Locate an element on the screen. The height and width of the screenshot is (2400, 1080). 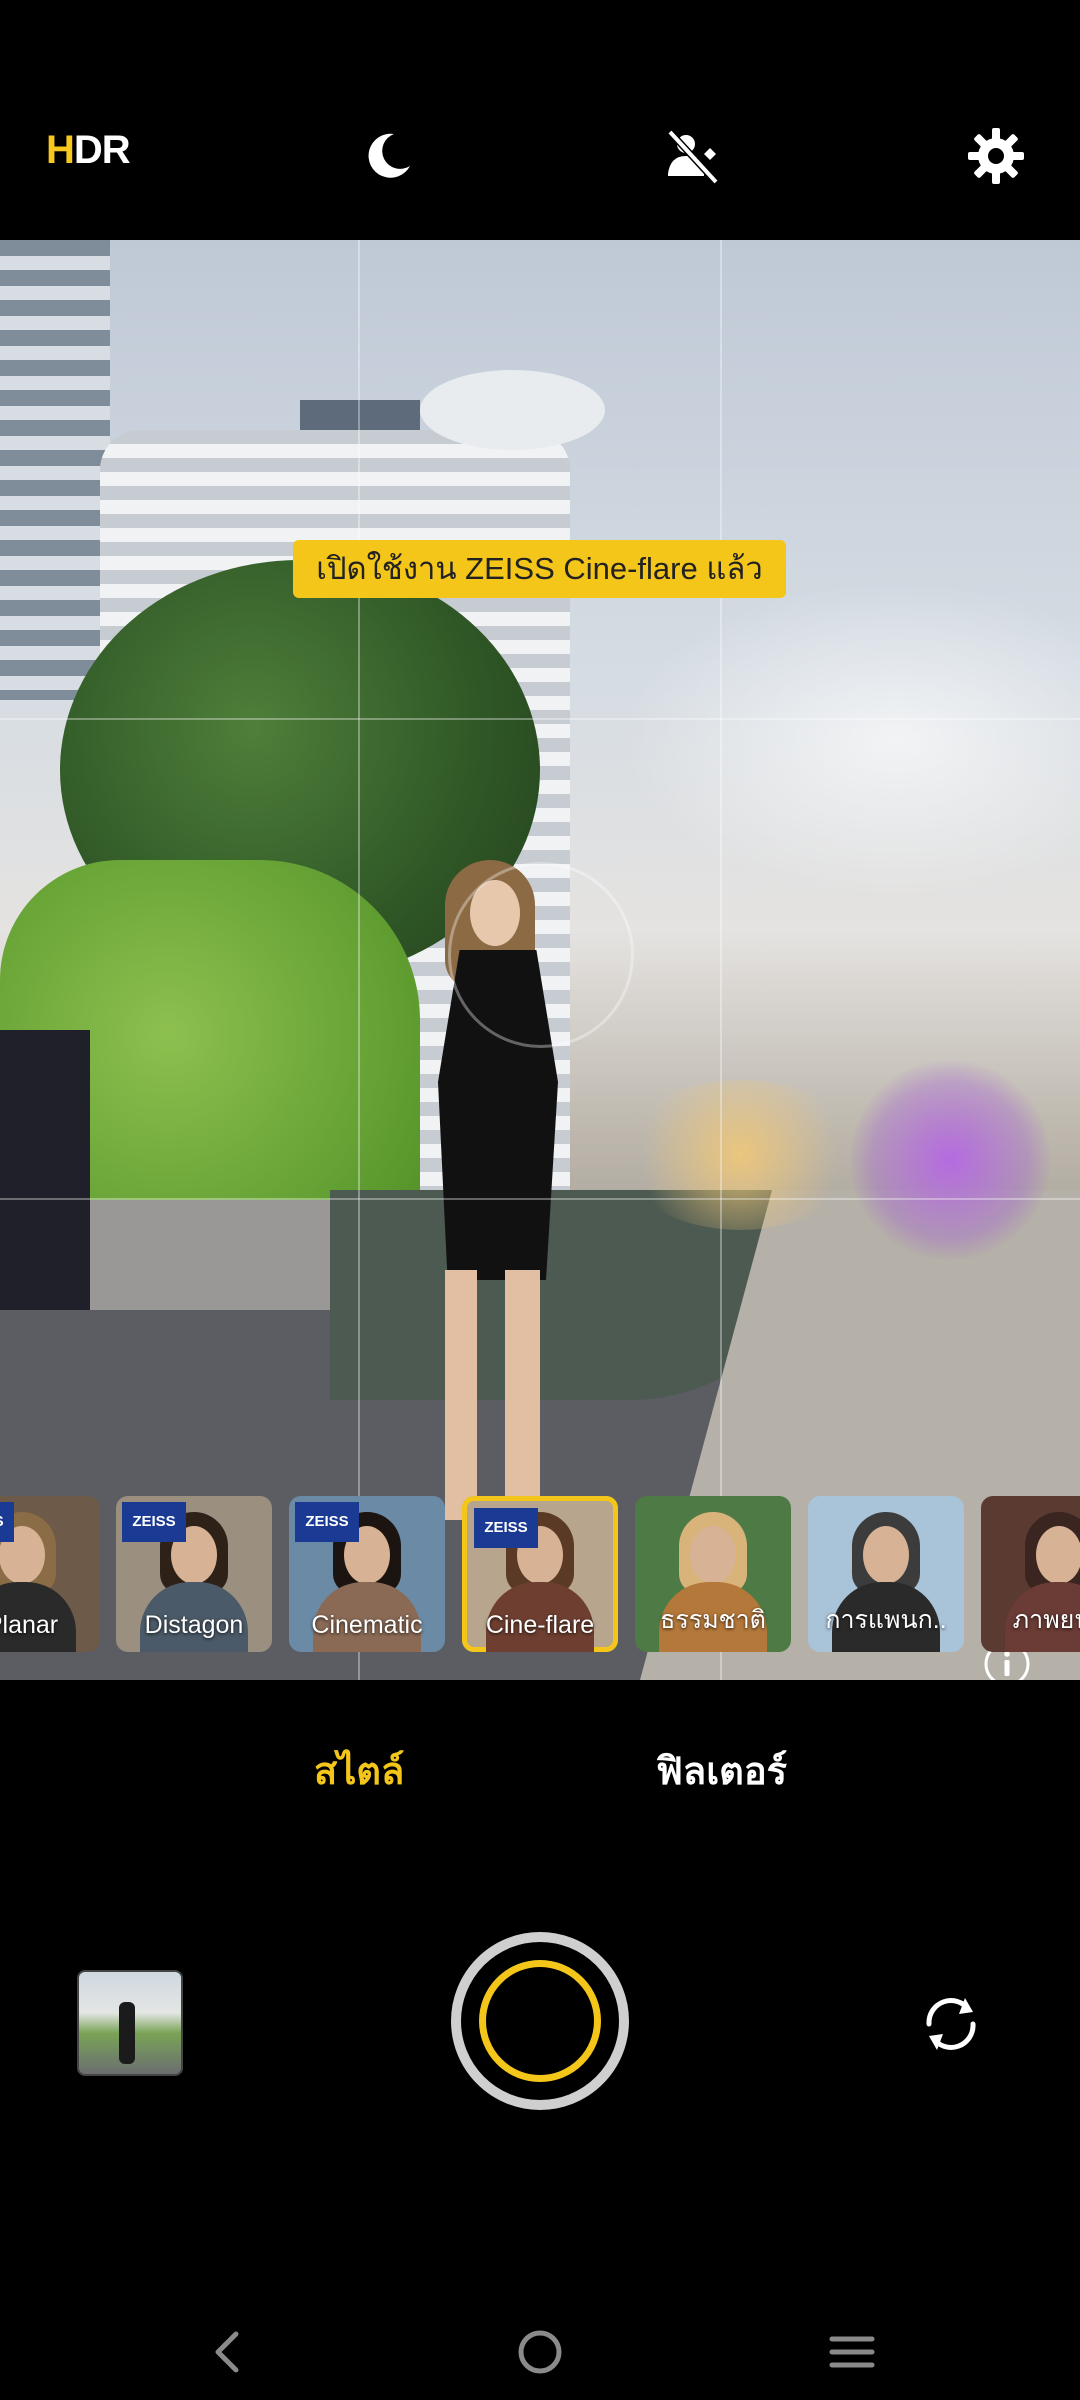
style-label: Cinematic is located at coordinates (367, 1625).